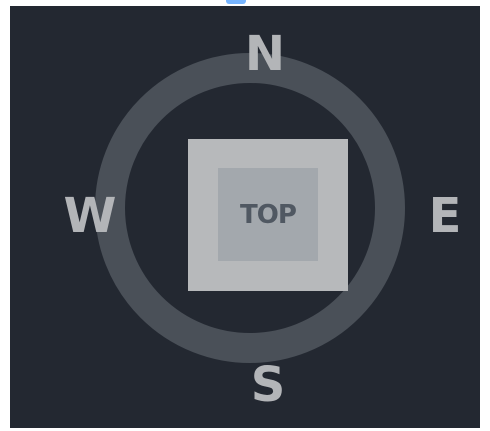  Describe the element at coordinates (265, 54) in the screenshot. I see `compass-north-label: N` at that location.